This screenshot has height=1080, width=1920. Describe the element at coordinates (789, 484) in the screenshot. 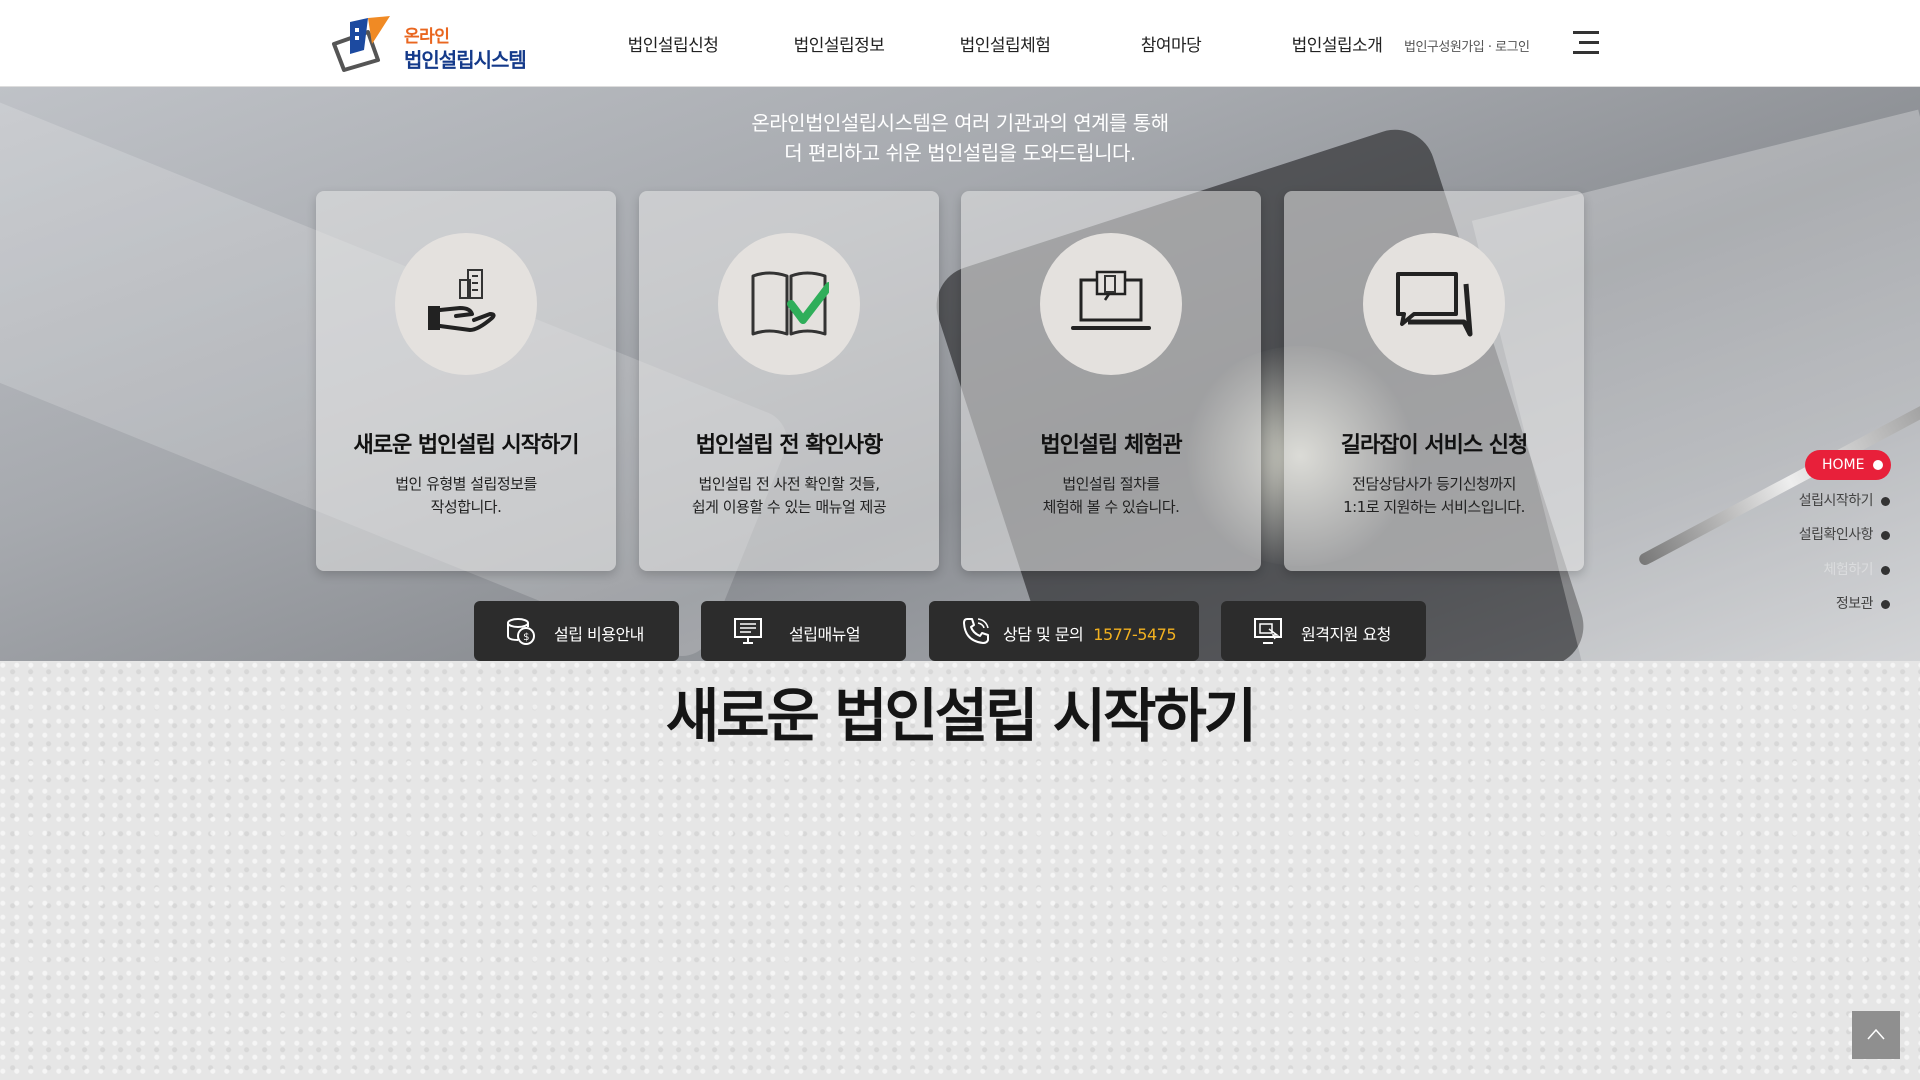

I see `card-desc-line: 법인설립 전 사전 확인할 것들,` at that location.